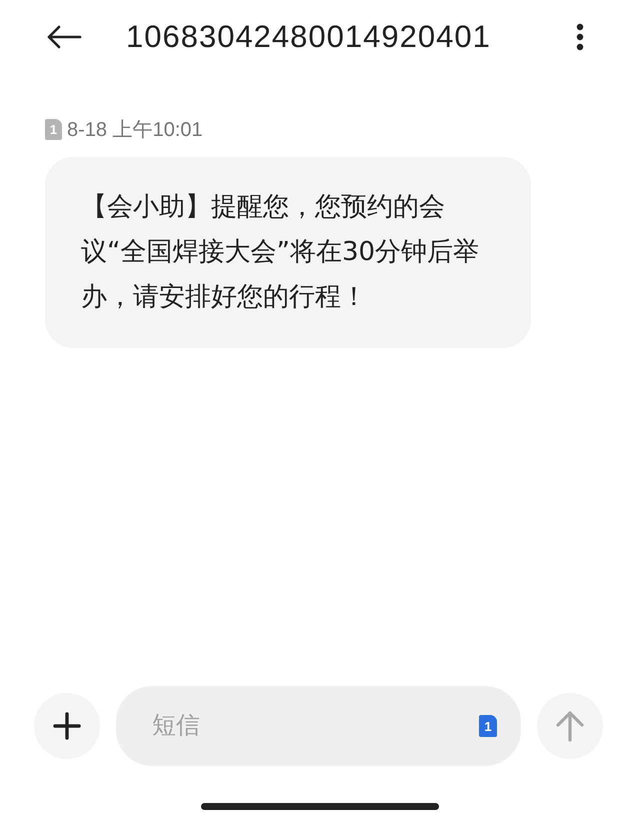 The image size is (640, 826). What do you see at coordinates (67, 726) in the screenshot?
I see `plus-icon` at bounding box center [67, 726].